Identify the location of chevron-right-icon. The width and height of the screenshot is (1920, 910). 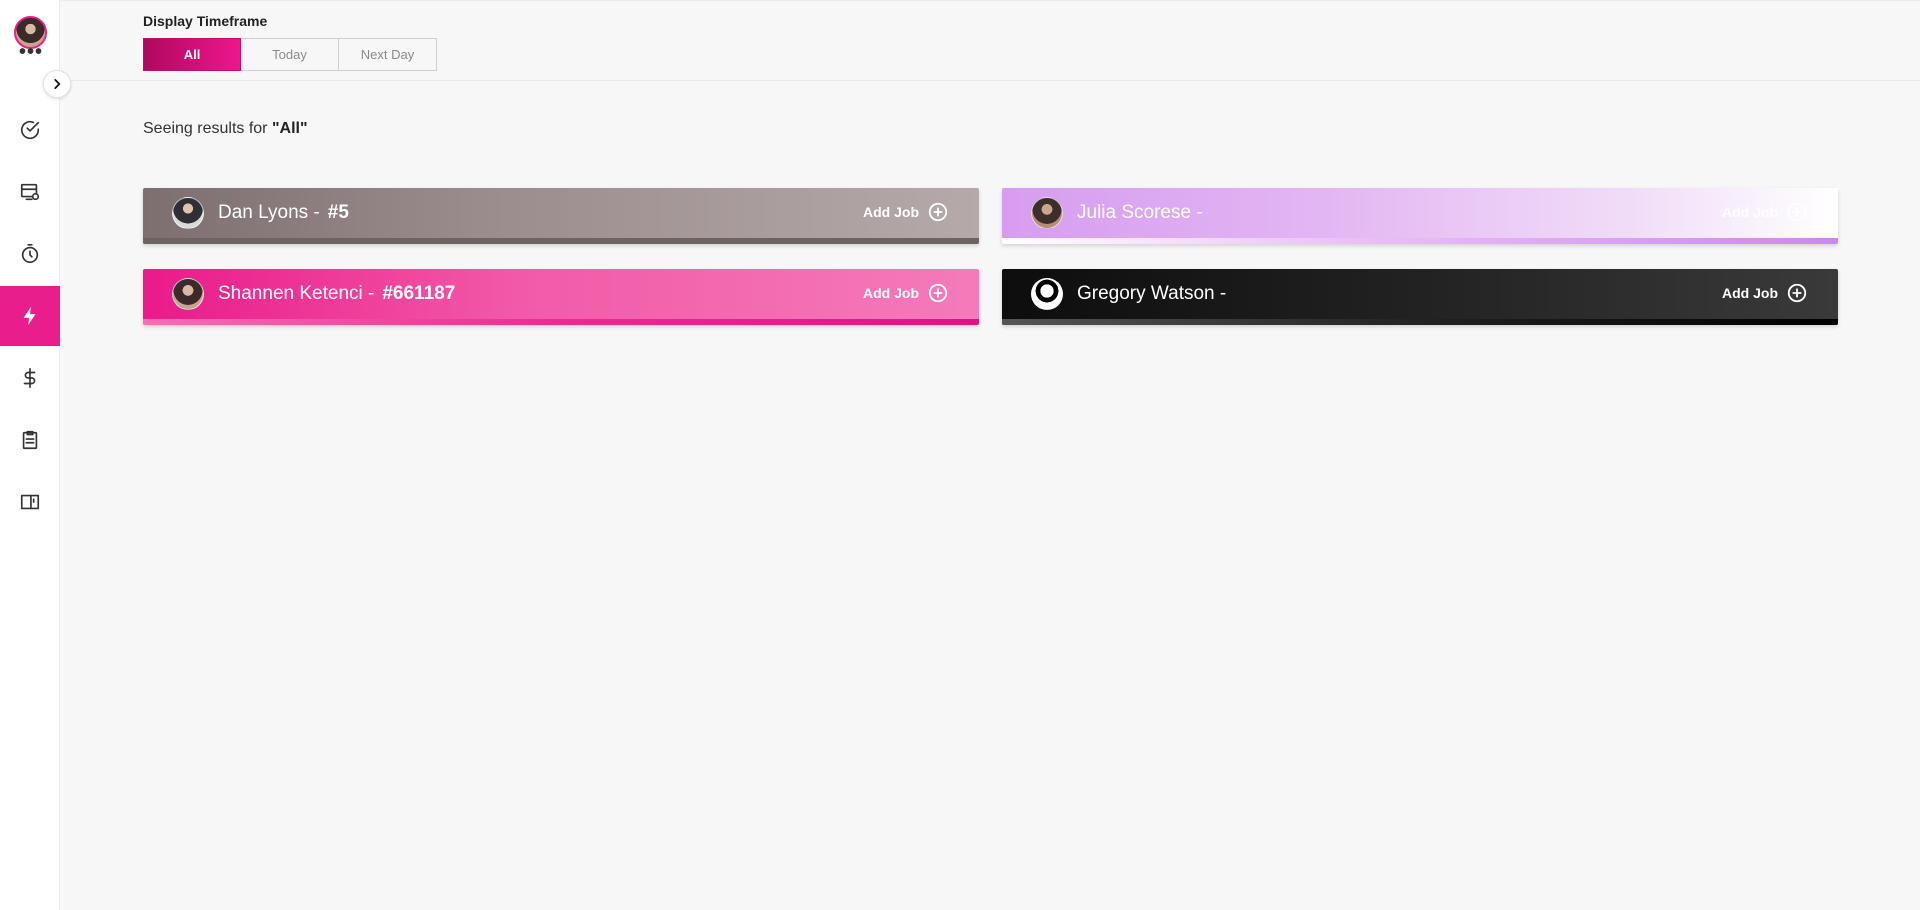
(57, 84).